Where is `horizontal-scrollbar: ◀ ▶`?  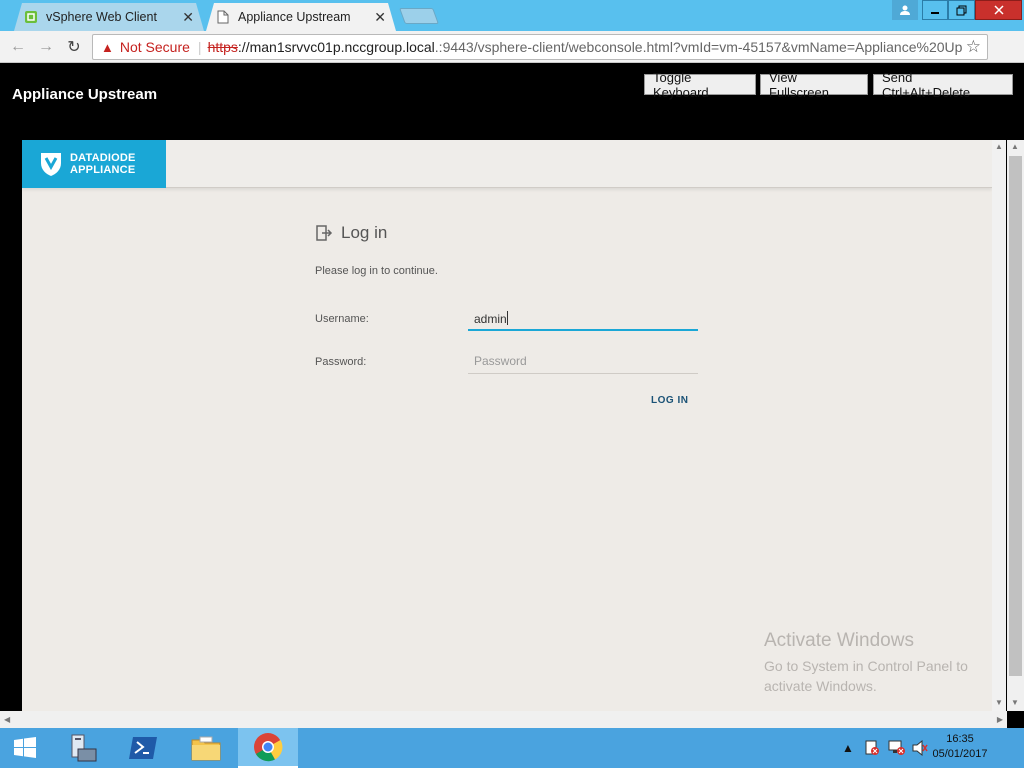
horizontal-scrollbar: ◀ ▶ is located at coordinates (503, 719).